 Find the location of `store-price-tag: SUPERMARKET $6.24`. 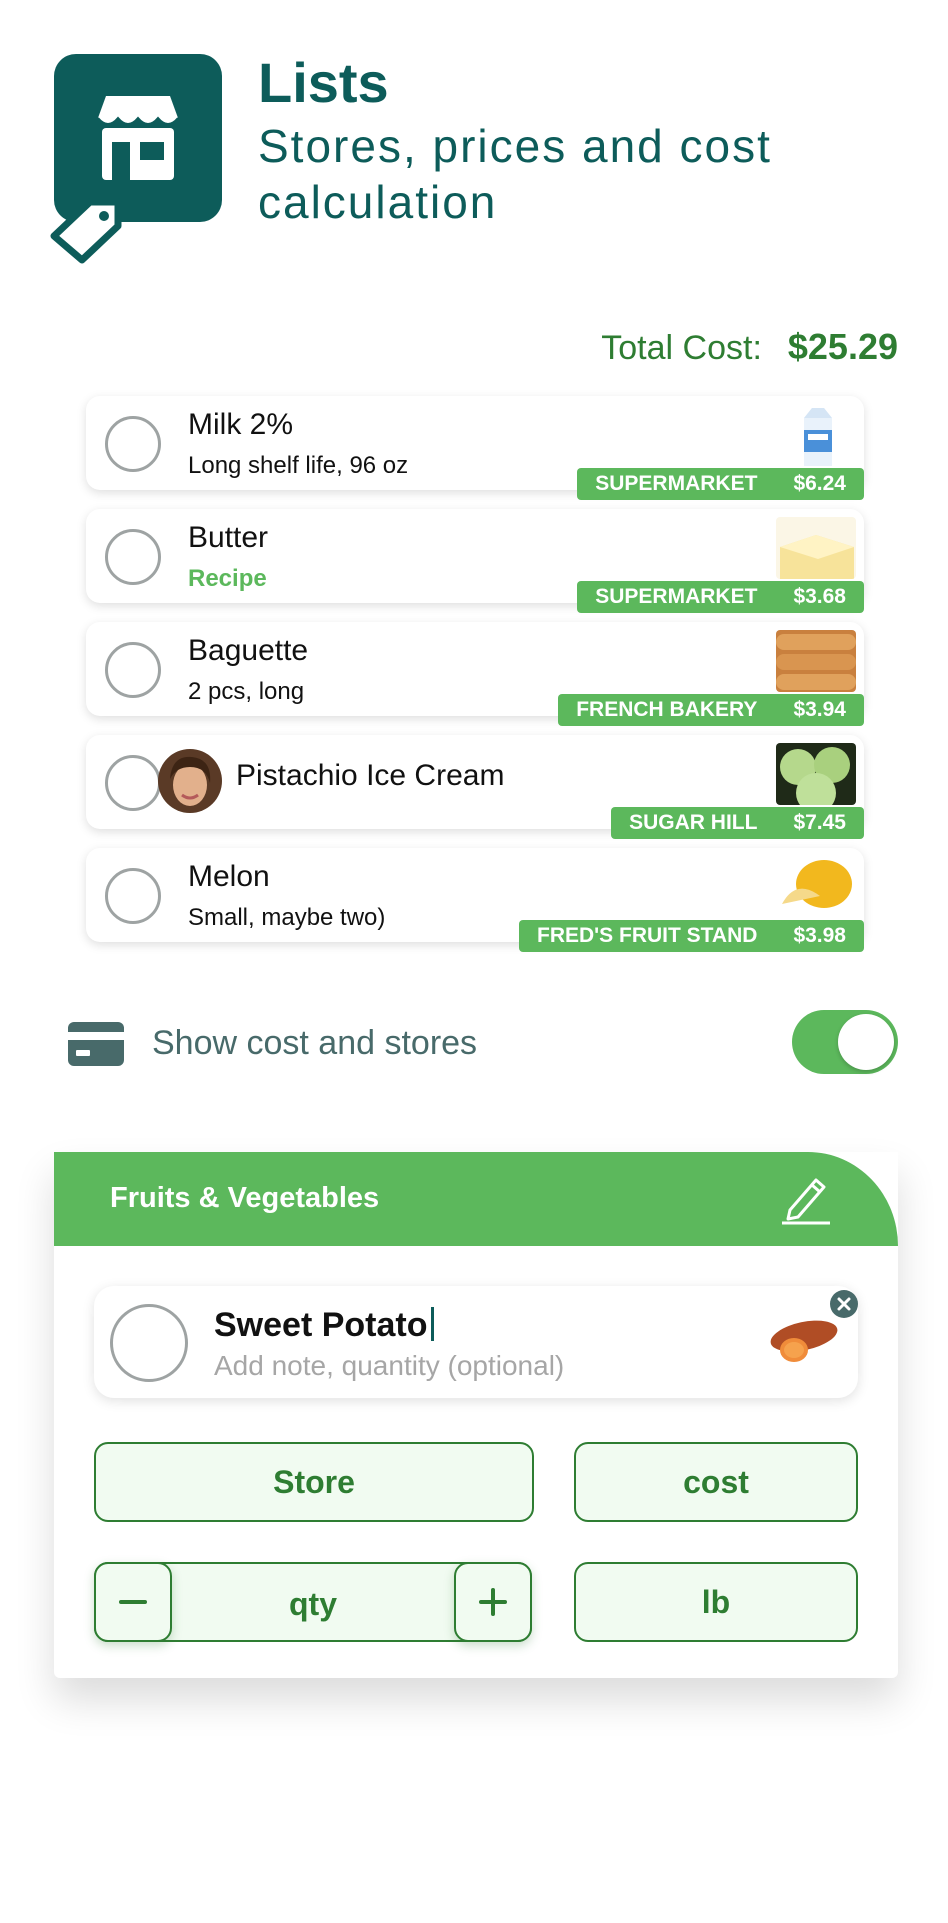

store-price-tag: SUPERMARKET $6.24 is located at coordinates (720, 484).